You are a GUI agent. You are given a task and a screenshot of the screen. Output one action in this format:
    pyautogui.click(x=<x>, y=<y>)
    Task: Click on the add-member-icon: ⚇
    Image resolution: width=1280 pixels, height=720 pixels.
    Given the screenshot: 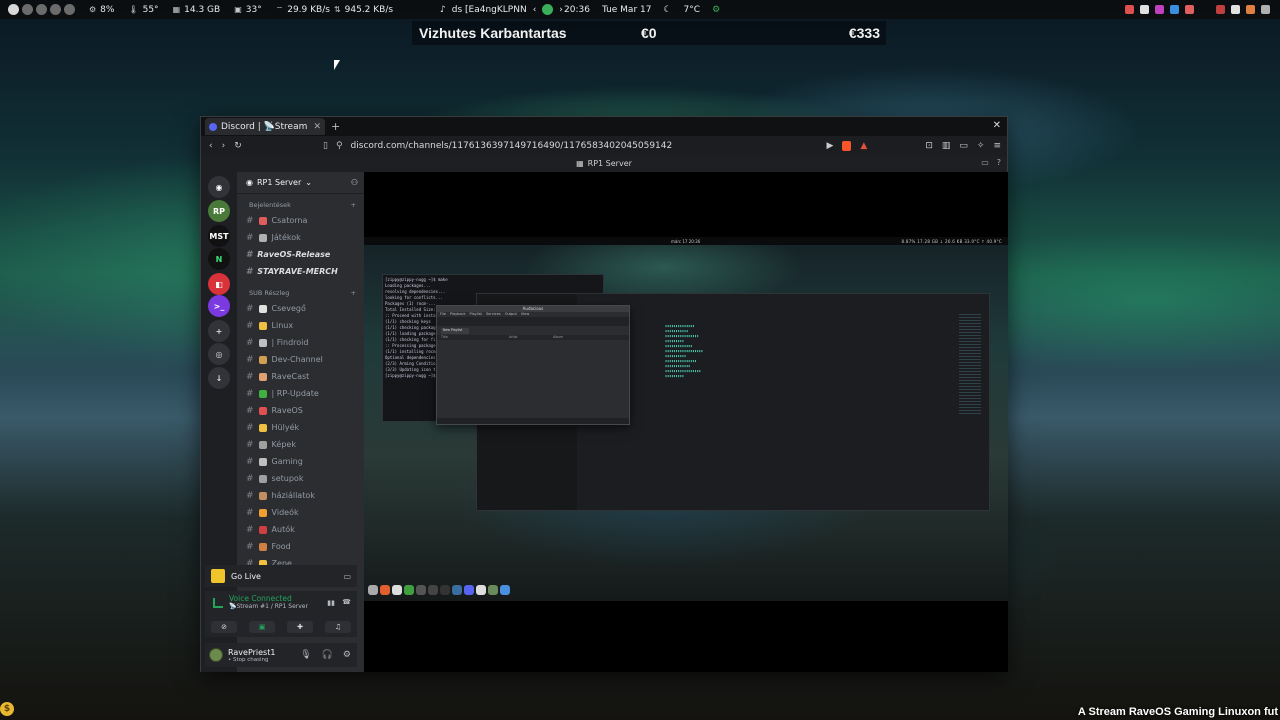 What is the action you would take?
    pyautogui.click(x=354, y=182)
    